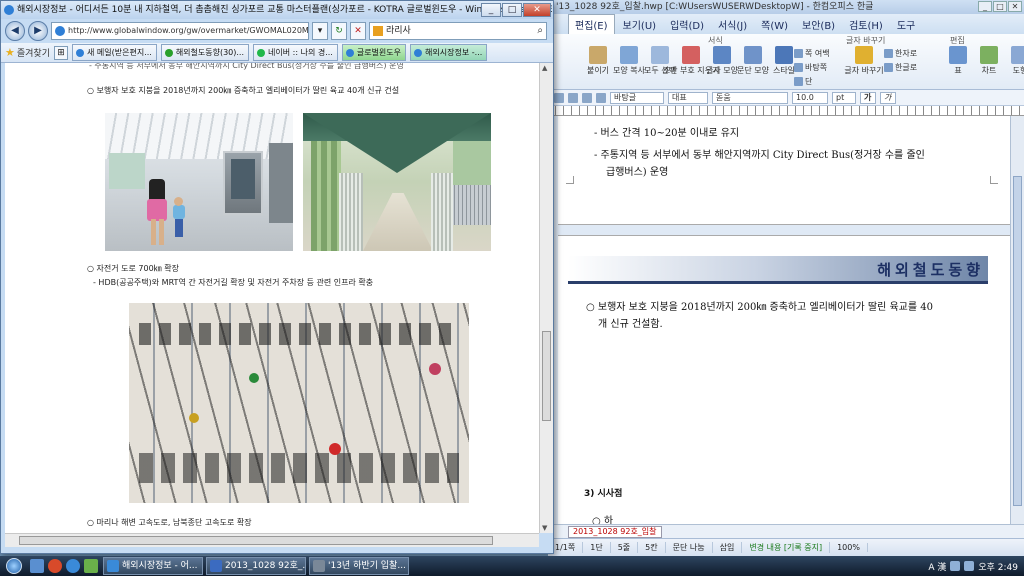 This screenshot has height=576, width=1024. What do you see at coordinates (133, 268) in the screenshot?
I see `content-bullet-bike-road: ○ 자전거 도로 700㎞ 확장` at bounding box center [133, 268].